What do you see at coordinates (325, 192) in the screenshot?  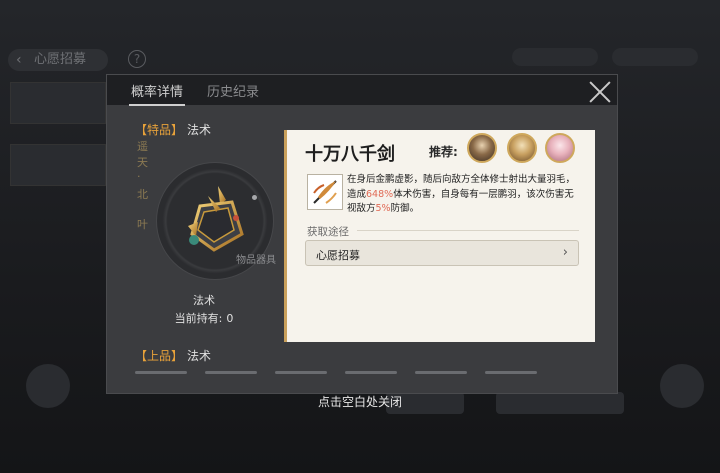 I see `feather-skill-icon` at bounding box center [325, 192].